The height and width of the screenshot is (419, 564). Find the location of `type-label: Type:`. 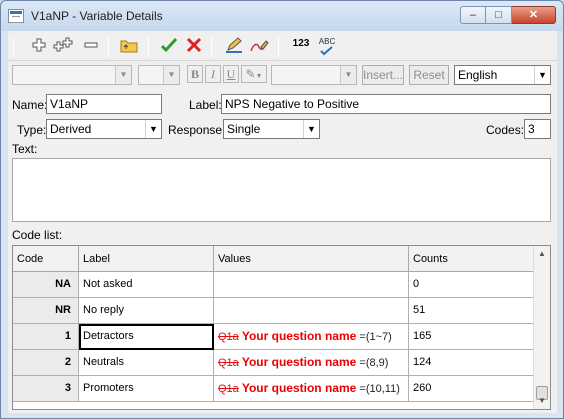

type-label: Type: is located at coordinates (32, 130).